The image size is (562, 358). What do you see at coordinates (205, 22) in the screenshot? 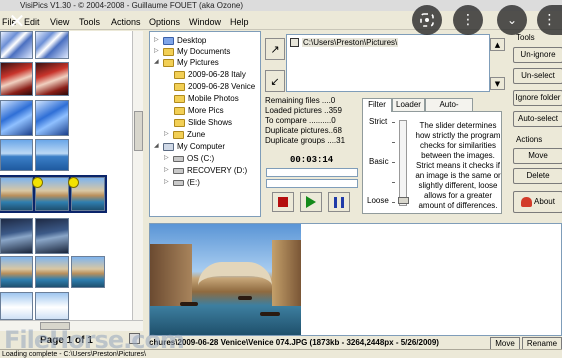
I see `menu-window: Window` at bounding box center [205, 22].